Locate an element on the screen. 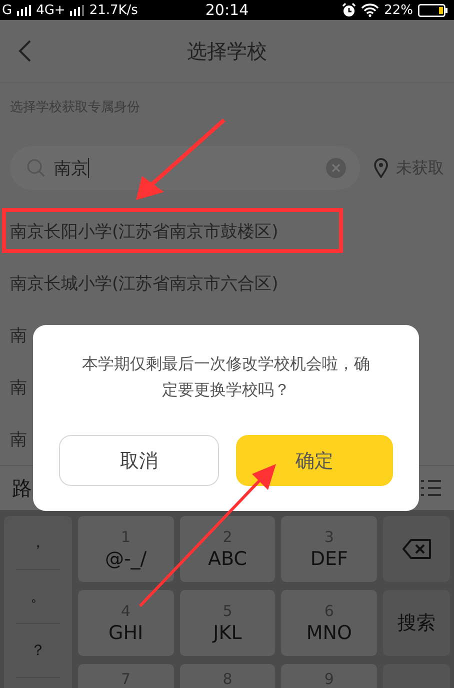  school-result: 南京长城小学(江苏省南京市六合区) is located at coordinates (144, 283).